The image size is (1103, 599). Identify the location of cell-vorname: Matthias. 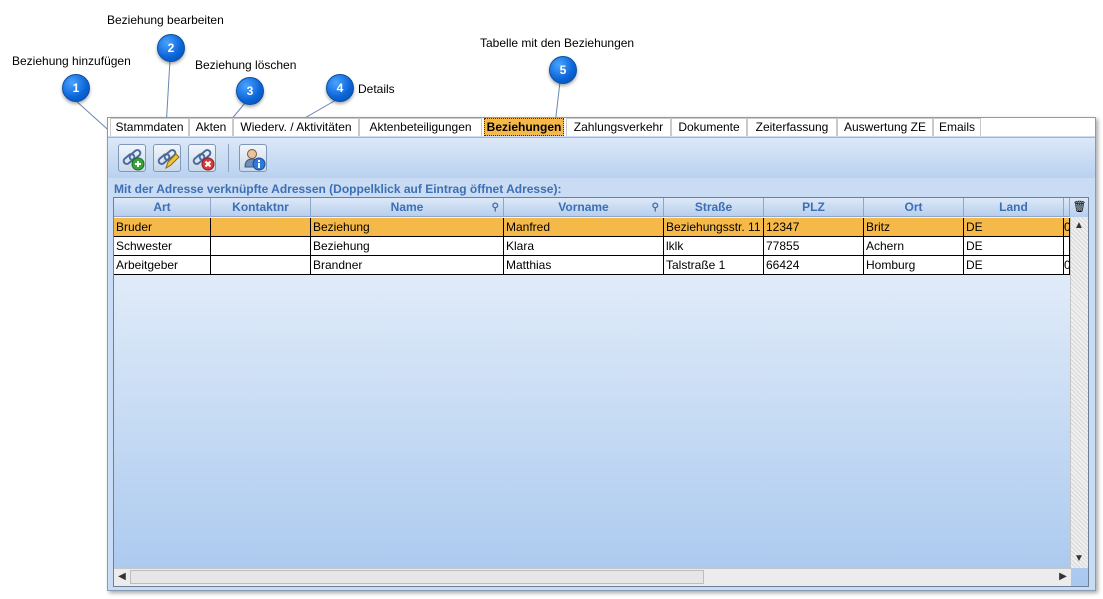
(584, 265).